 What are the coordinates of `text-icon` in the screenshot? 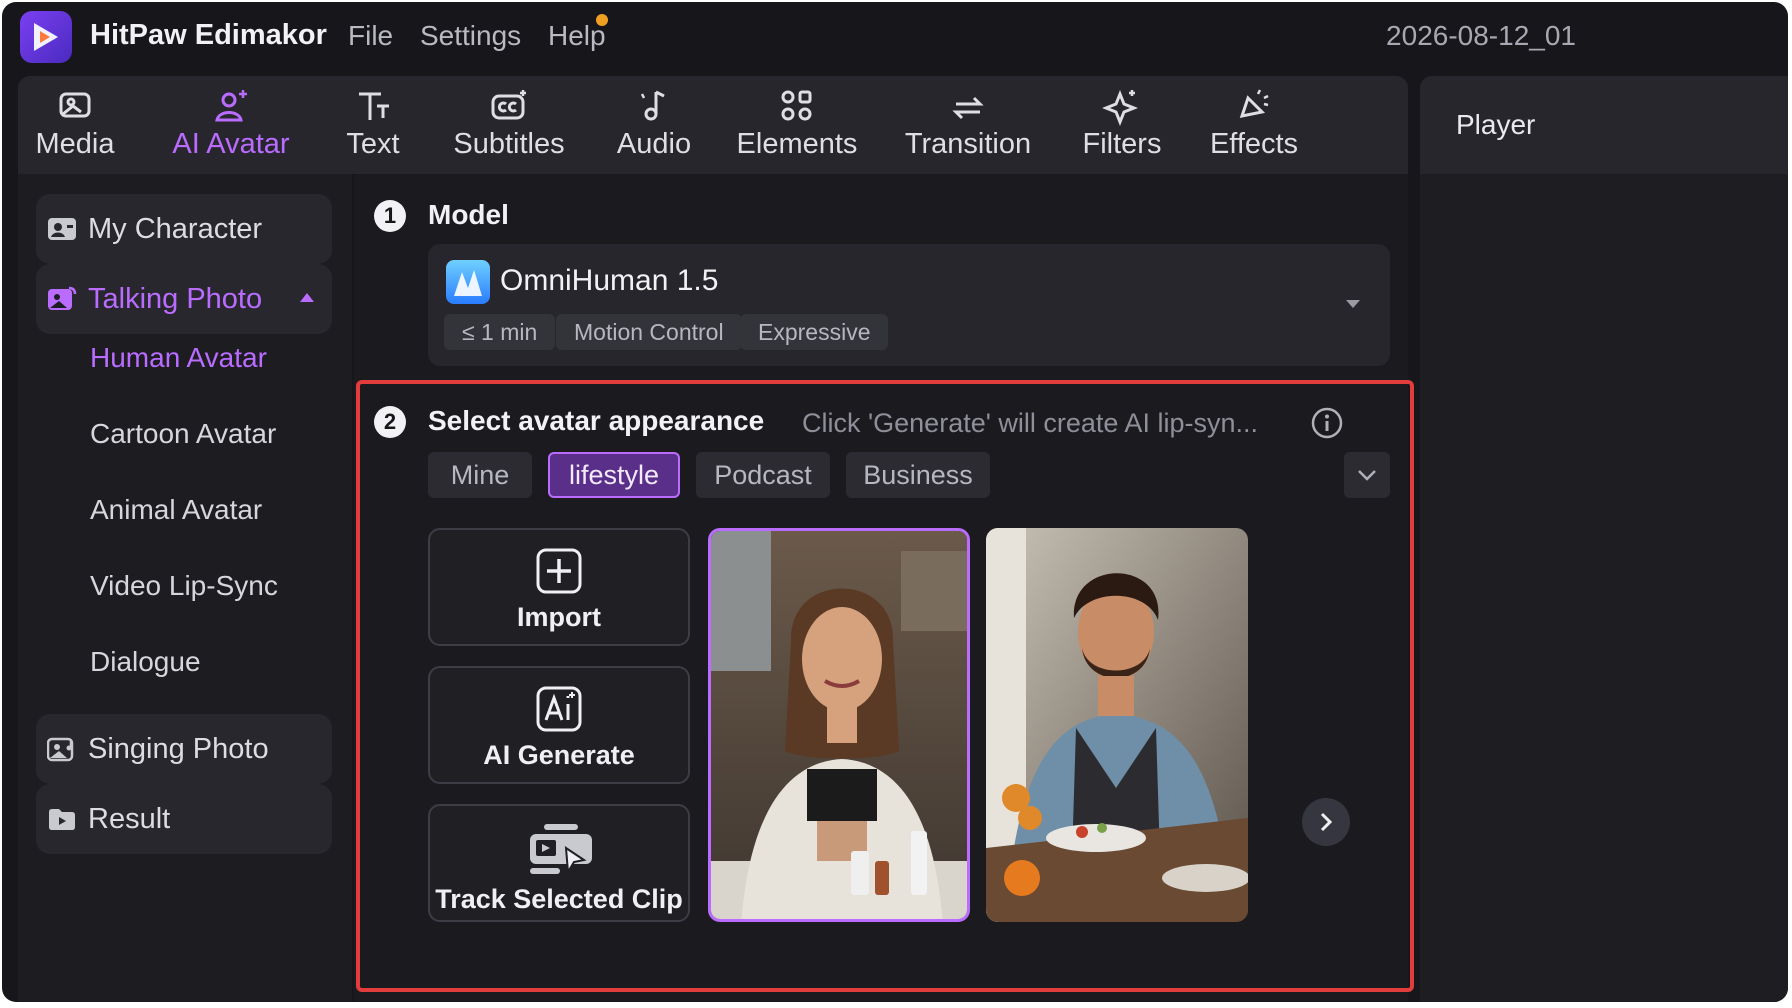 It's located at (374, 106).